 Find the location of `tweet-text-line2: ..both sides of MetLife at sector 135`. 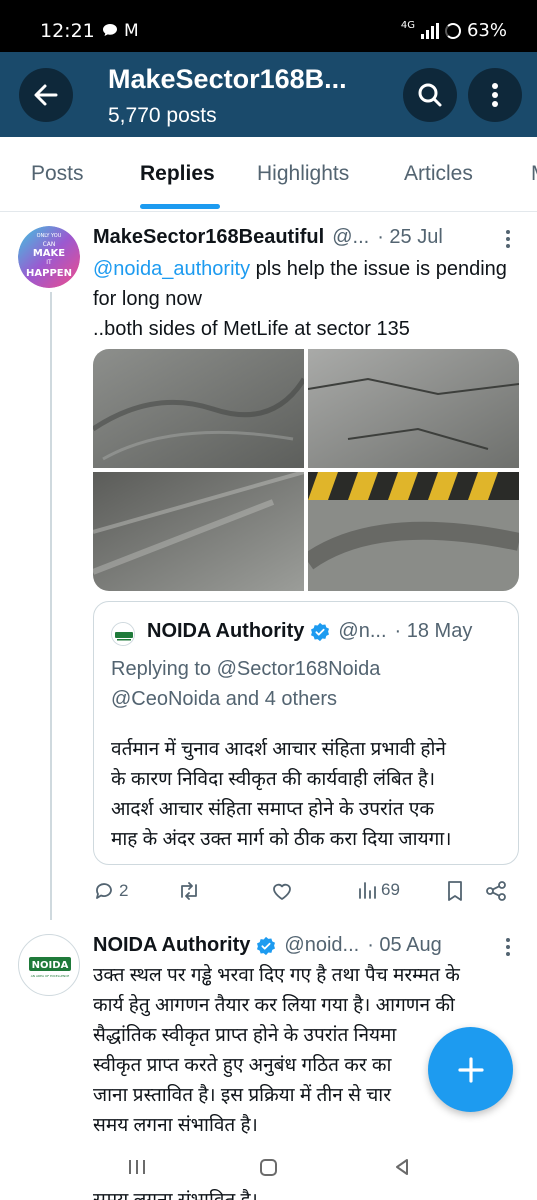

tweet-text-line2: ..both sides of MetLife at sector 135 is located at coordinates (251, 329).